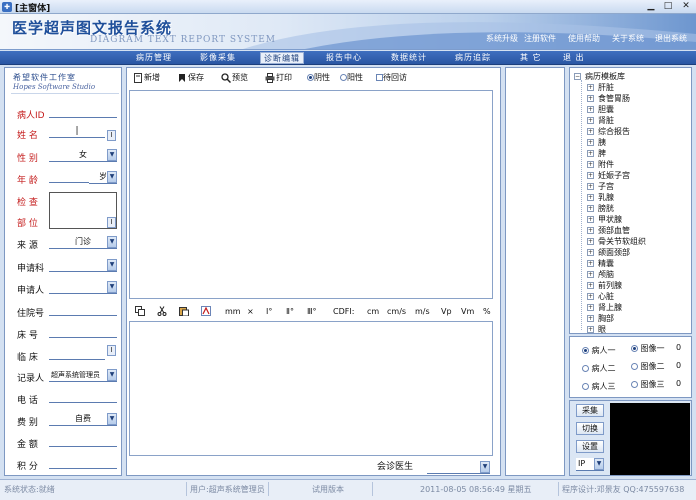 This screenshot has width=696, height=500. What do you see at coordinates (184, 311) in the screenshot?
I see `paste-icon` at bounding box center [184, 311].